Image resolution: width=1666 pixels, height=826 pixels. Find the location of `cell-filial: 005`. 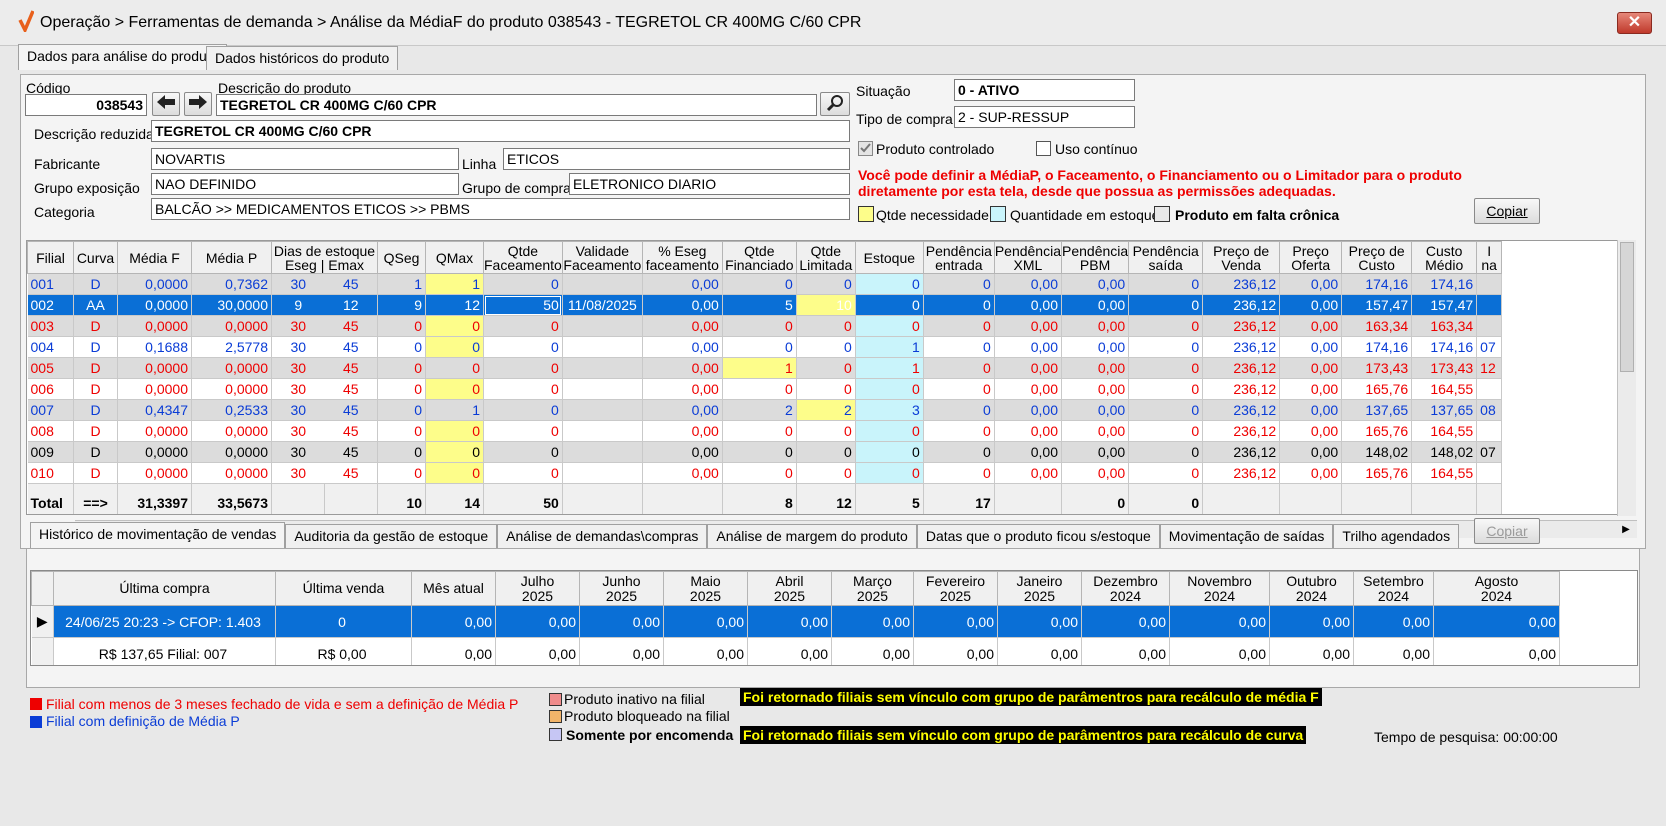

cell-filial: 005 is located at coordinates (50, 368).